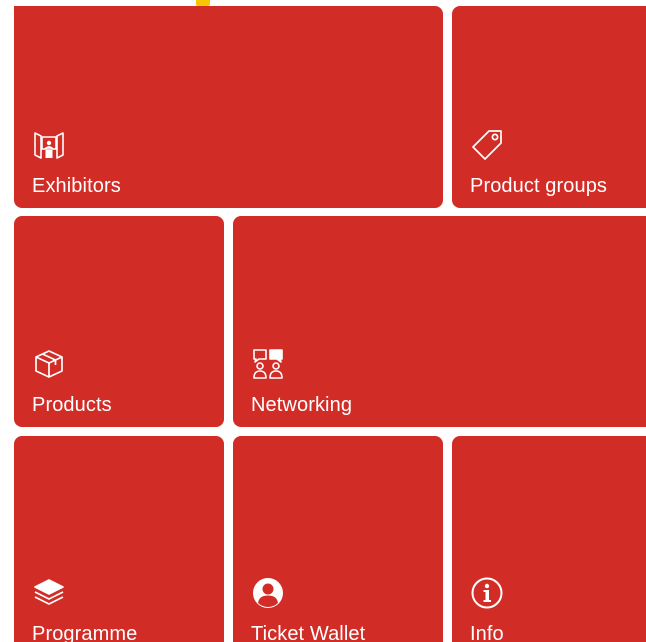 Image resolution: width=646 pixels, height=642 pixels. Describe the element at coordinates (487, 632) in the screenshot. I see `tile-label: Info` at that location.